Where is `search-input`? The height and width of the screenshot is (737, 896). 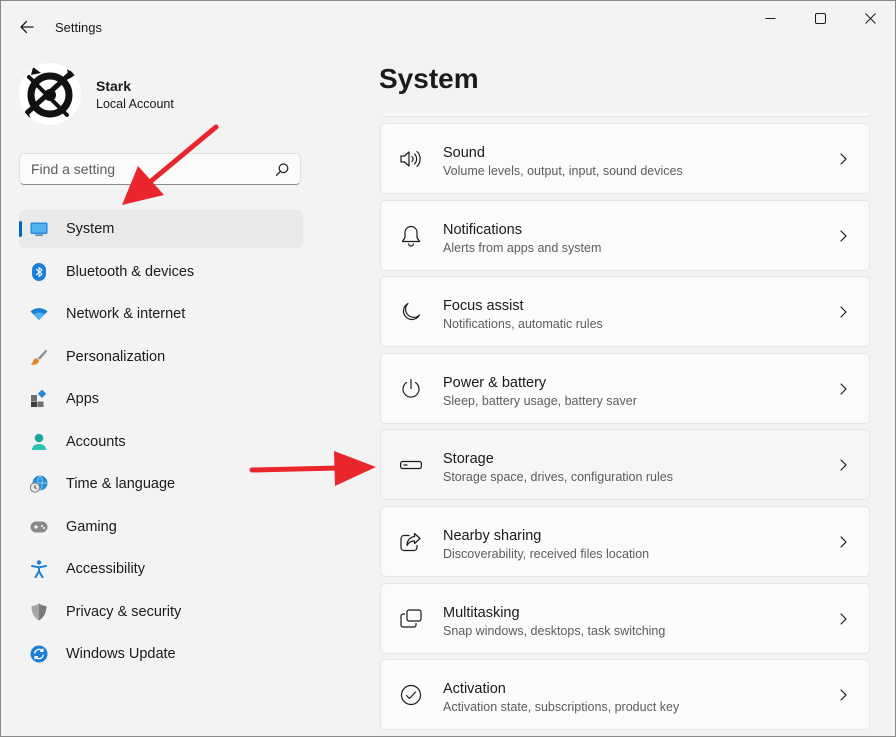
search-input is located at coordinates (146, 169).